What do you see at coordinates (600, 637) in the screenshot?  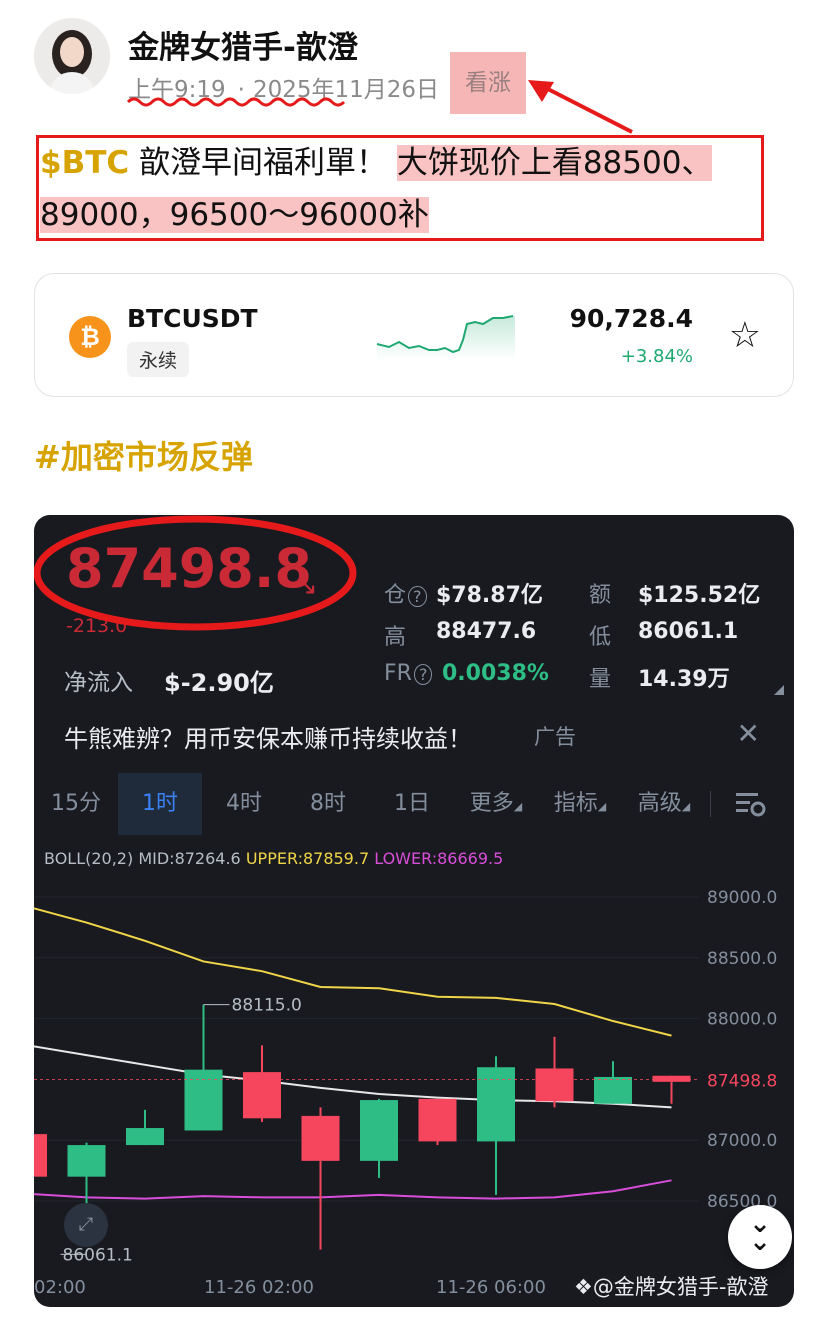 I see `low-label: 低` at bounding box center [600, 637].